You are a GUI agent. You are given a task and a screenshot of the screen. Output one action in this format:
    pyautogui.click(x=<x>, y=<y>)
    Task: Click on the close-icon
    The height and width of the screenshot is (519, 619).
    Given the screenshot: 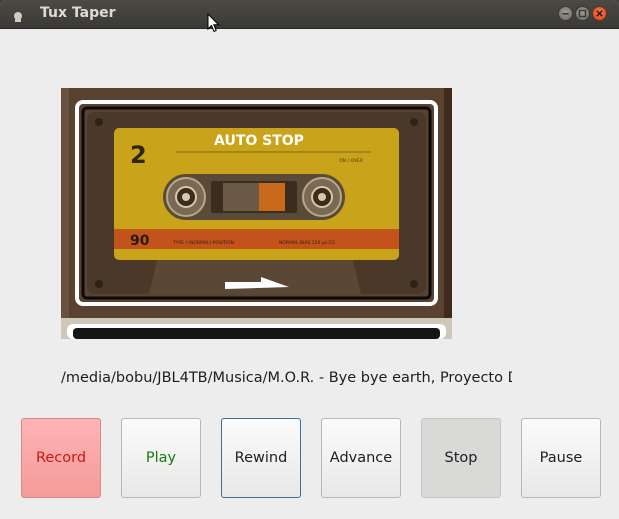 What is the action you would take?
    pyautogui.click(x=599, y=13)
    